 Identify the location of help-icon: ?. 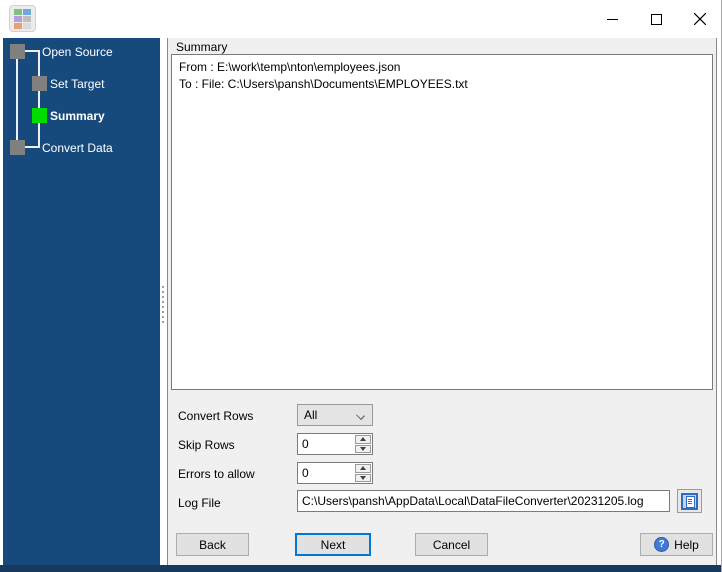
(662, 544).